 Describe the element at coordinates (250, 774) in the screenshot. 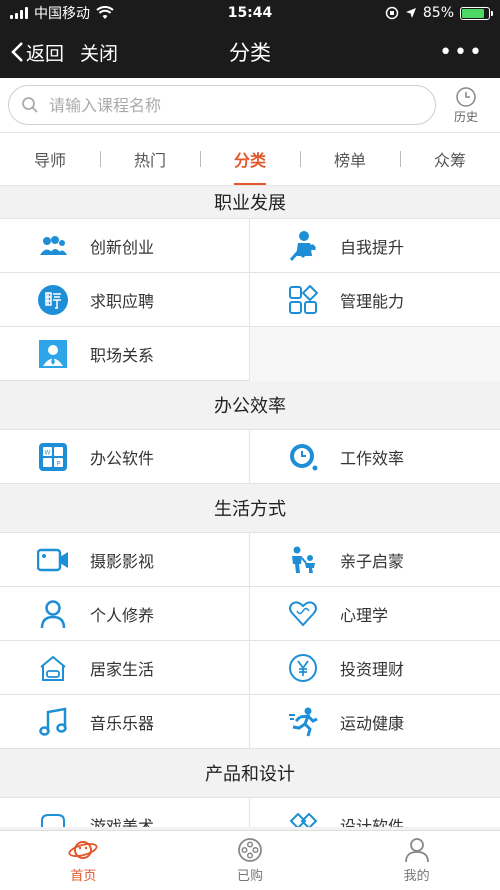

I see `section-title: 产品和设计` at that location.